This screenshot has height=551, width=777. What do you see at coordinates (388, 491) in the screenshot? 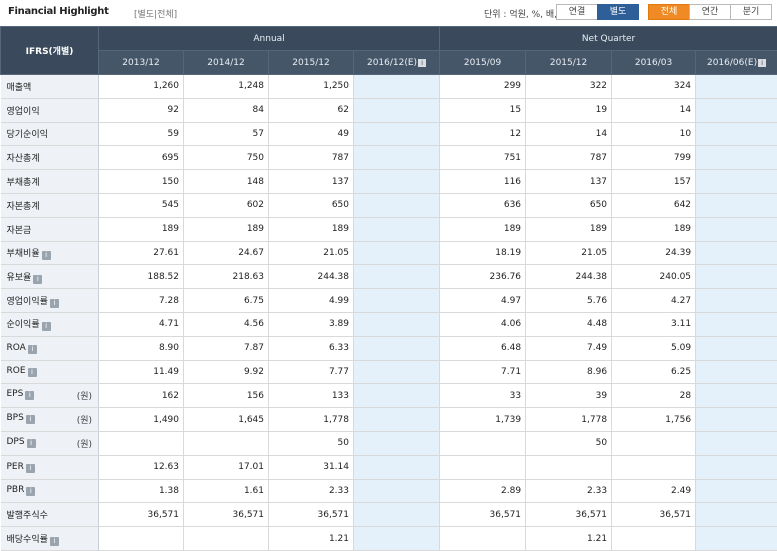
I see `table-row: PBR i 1.38 1.61 2.33 2.89 2.33 2.49` at bounding box center [388, 491].